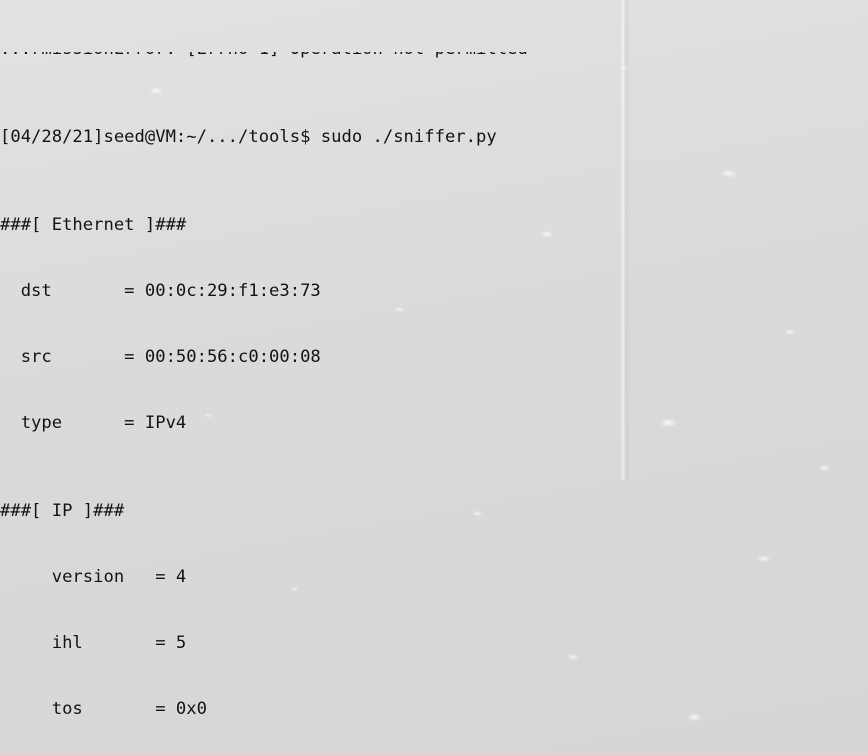 The width and height of the screenshot is (868, 755). Describe the element at coordinates (103, 709) in the screenshot. I see `field-ip-tos: tos = 0x0` at that location.